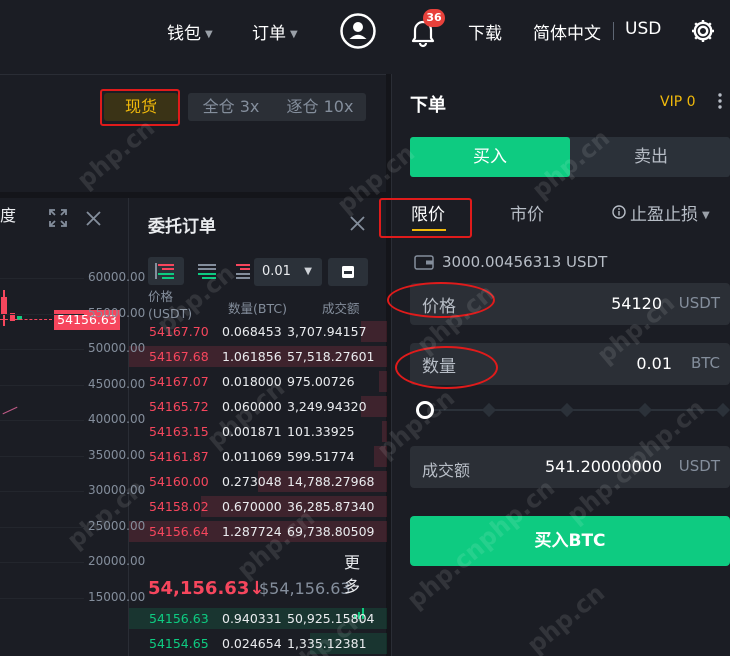 The image size is (730, 656). I want to click on wallet-menu: 钱包 ▼, so click(190, 31).